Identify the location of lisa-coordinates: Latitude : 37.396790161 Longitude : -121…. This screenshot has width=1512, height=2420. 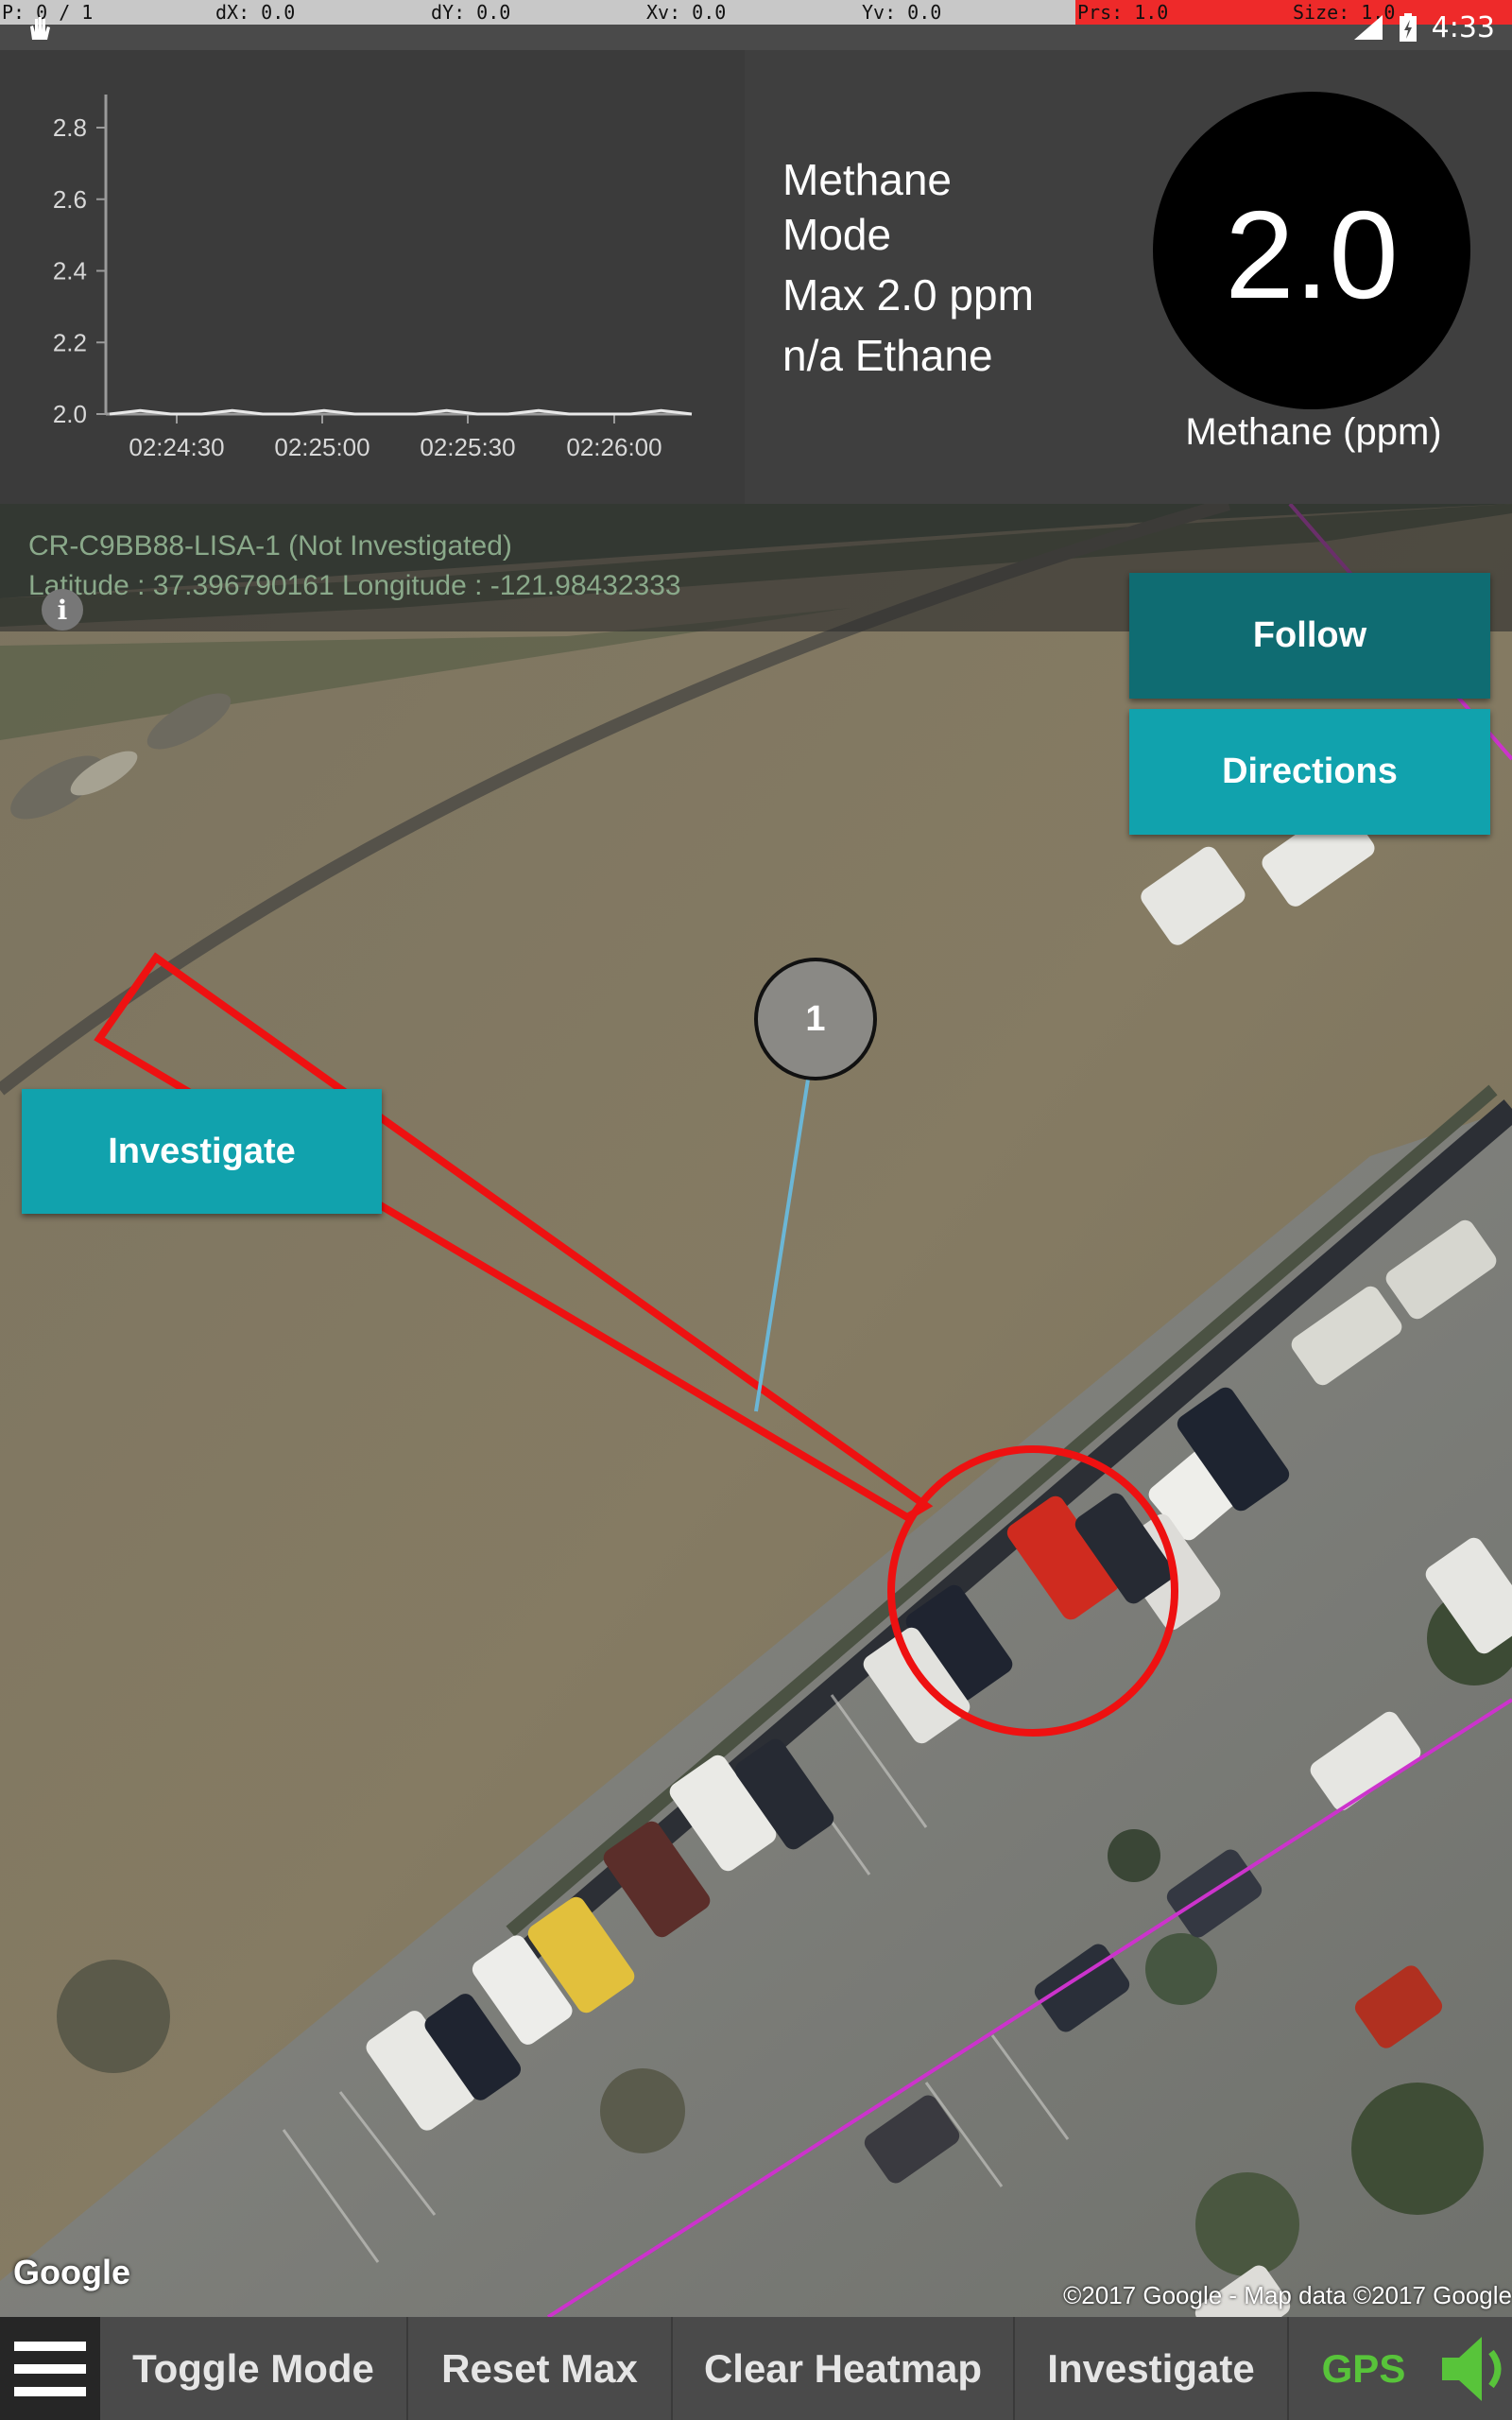
(354, 585).